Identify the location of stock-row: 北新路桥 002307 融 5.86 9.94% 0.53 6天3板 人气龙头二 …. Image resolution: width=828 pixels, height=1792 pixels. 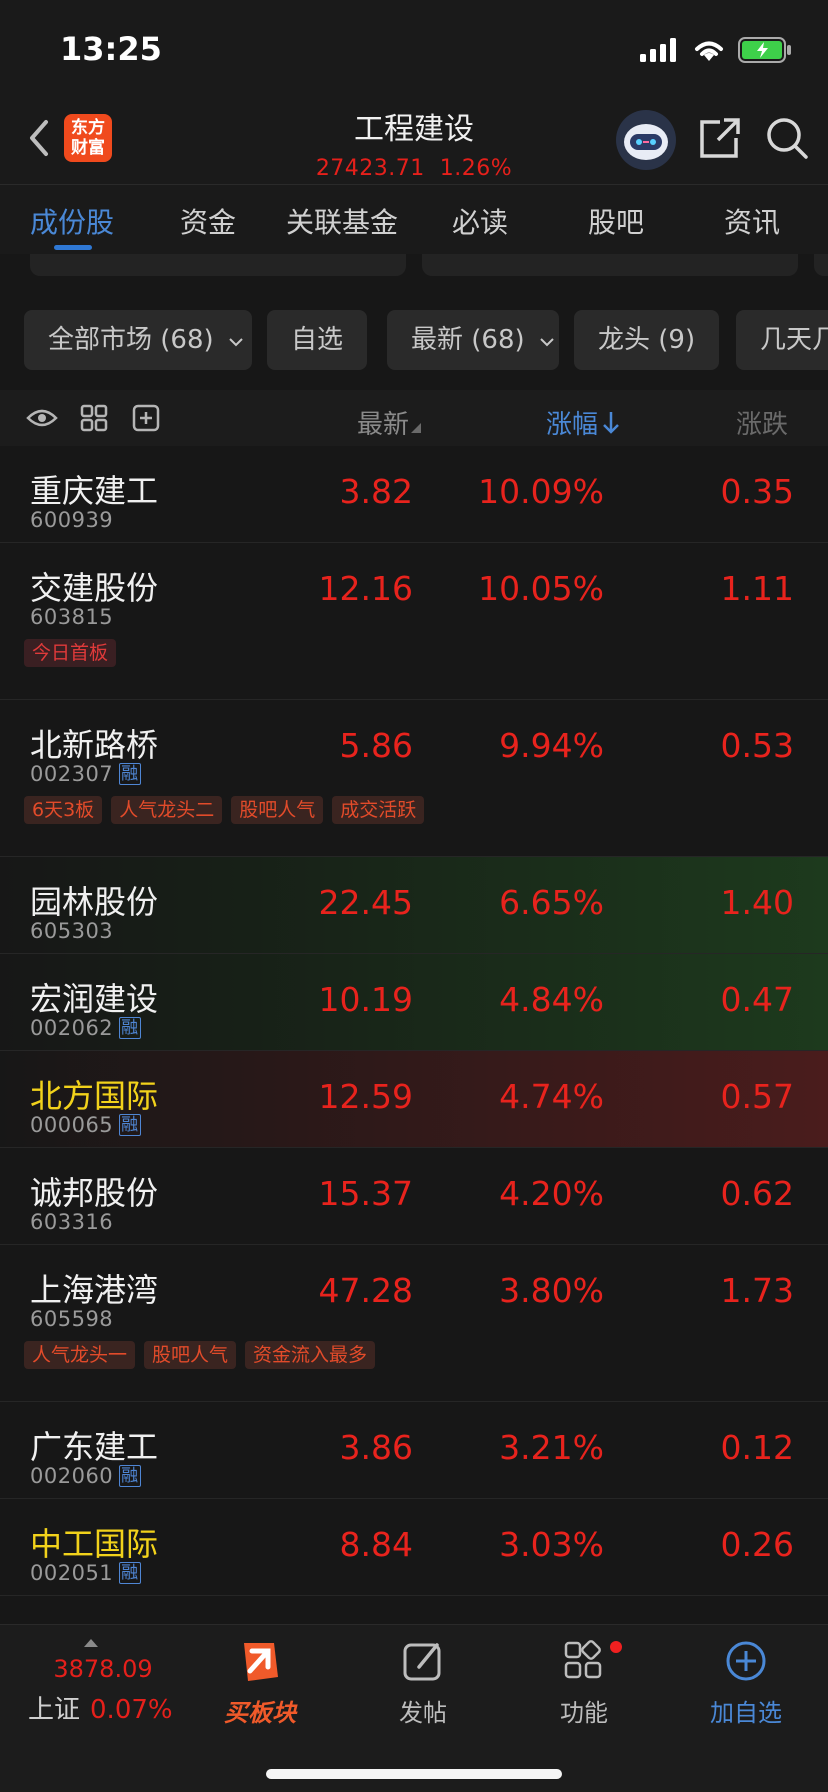
(414, 778).